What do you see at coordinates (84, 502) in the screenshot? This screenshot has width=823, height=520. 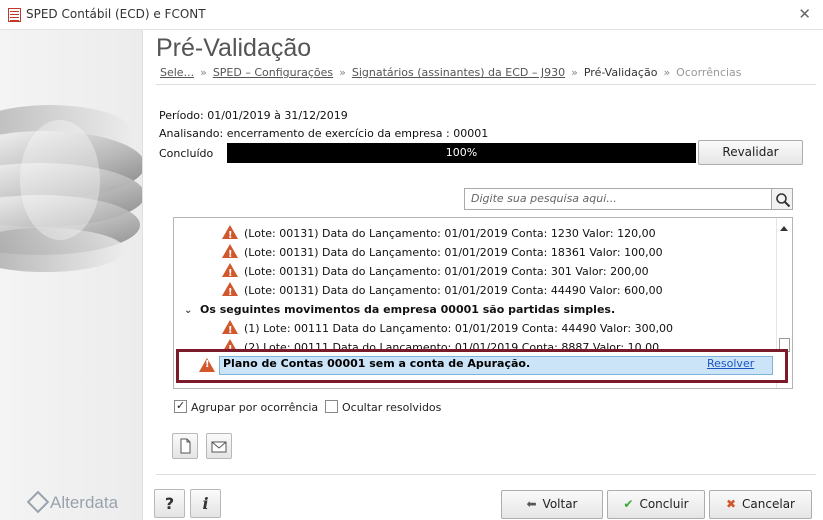 I see `brand-name: Alterdata` at bounding box center [84, 502].